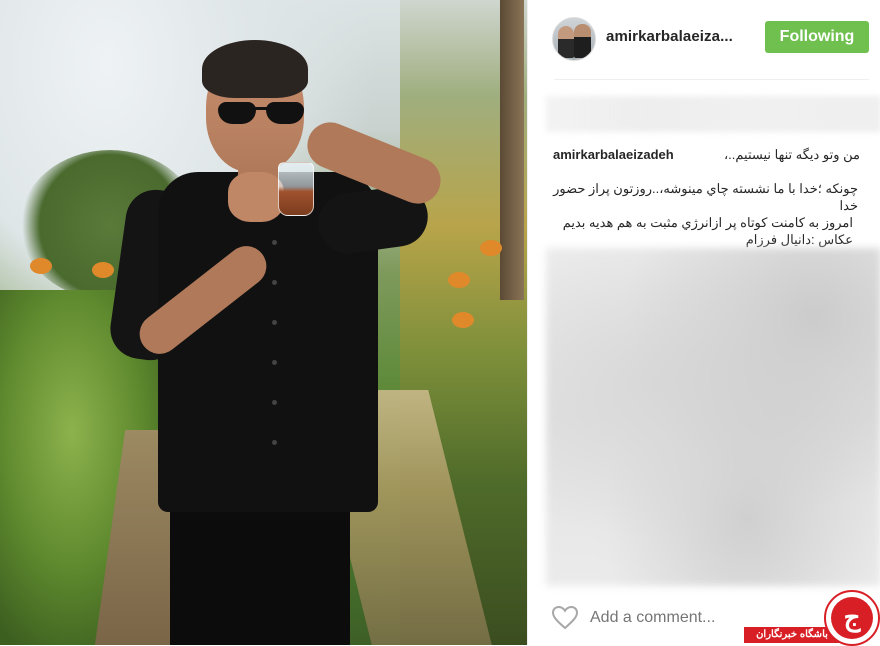 Image resolution: width=880 pixels, height=646 pixels. What do you see at coordinates (261, 113) in the screenshot?
I see `sunglasses` at bounding box center [261, 113].